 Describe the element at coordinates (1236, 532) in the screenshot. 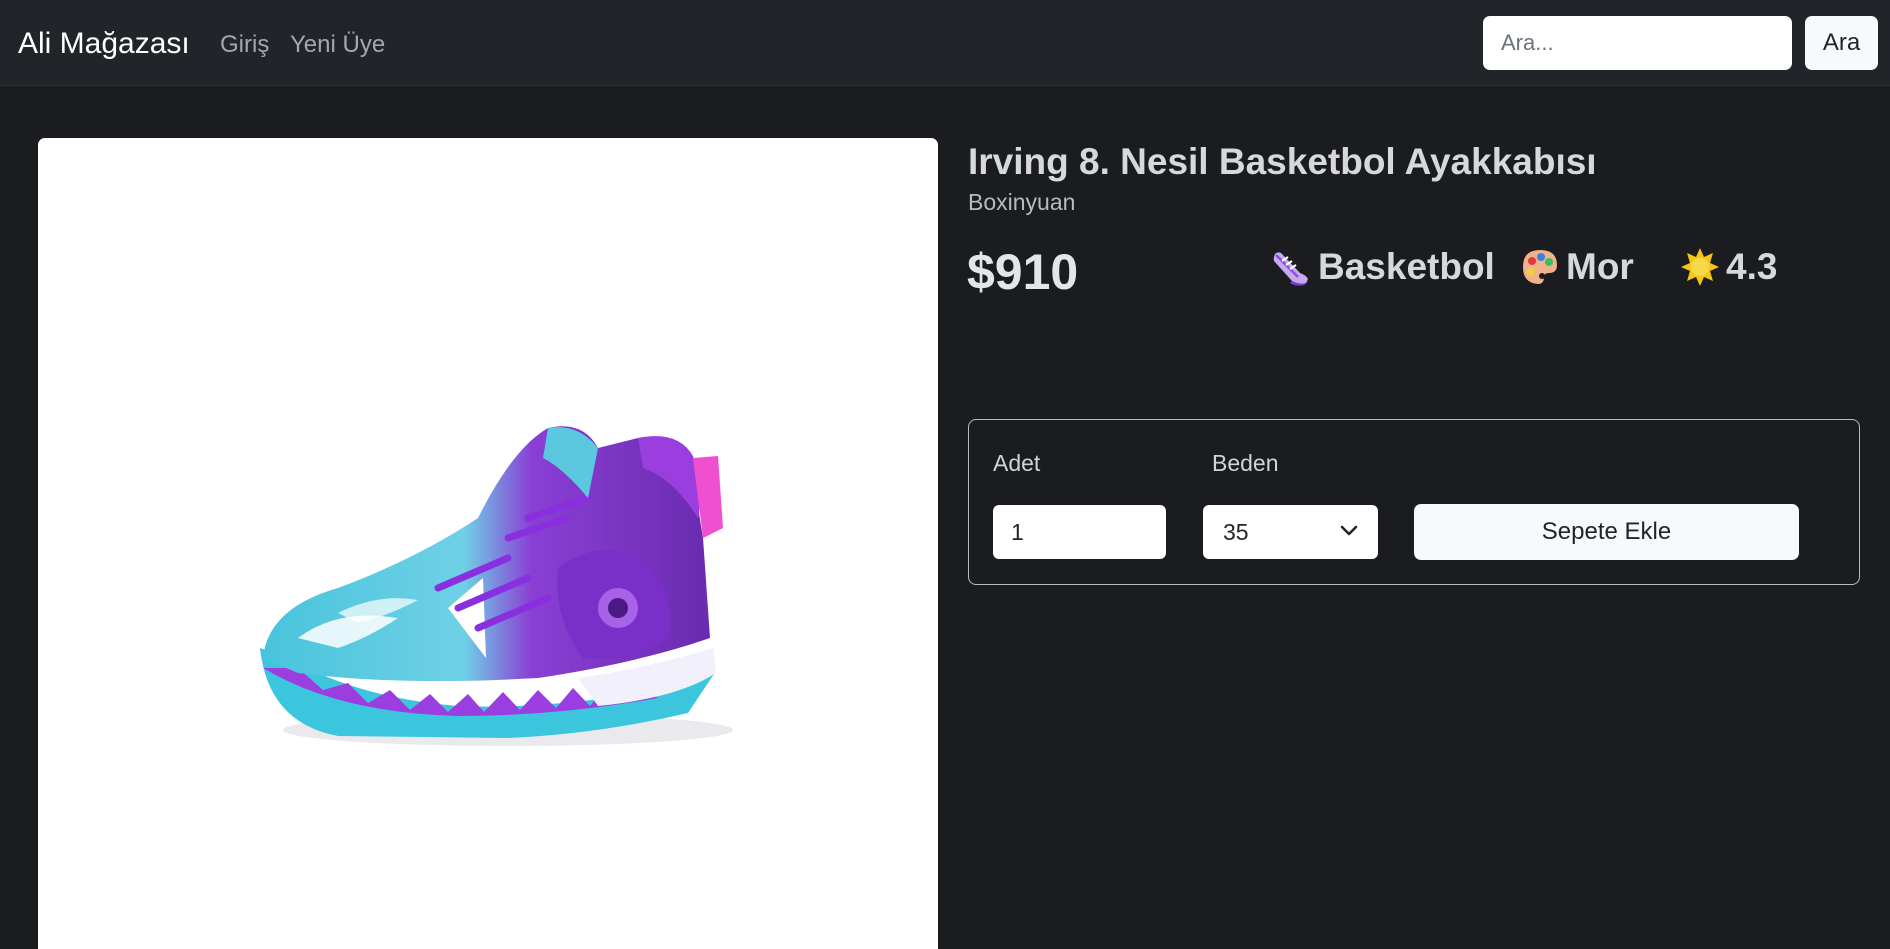

I see `size-value: 35` at that location.